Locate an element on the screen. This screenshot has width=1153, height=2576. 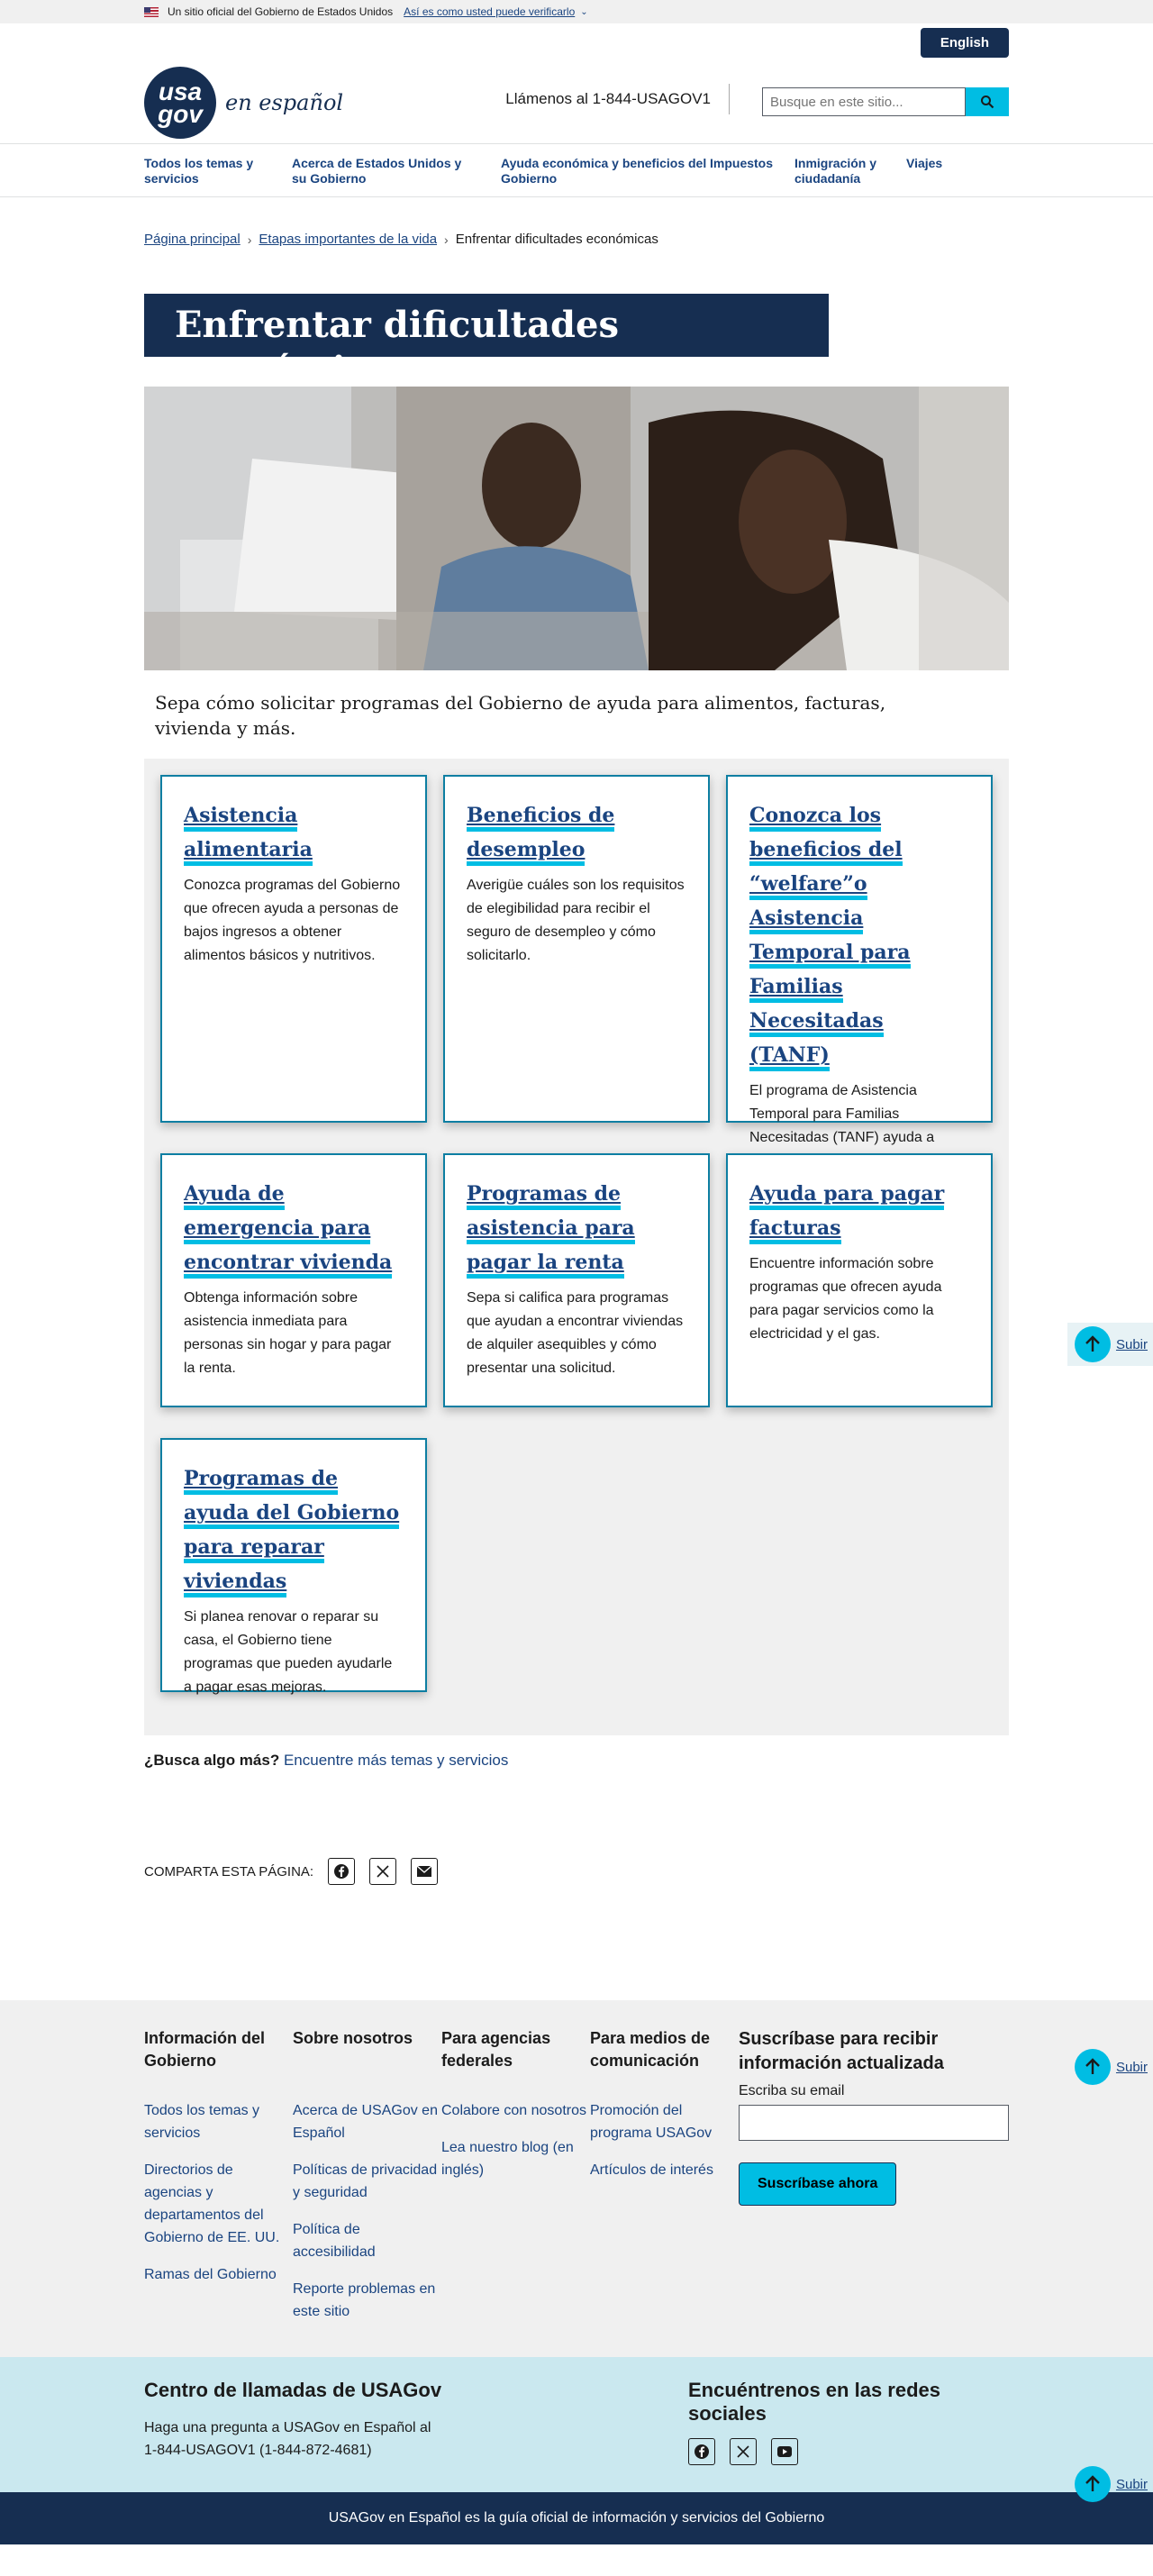
card-title: Beneficios de desempleo is located at coordinates (541, 835).